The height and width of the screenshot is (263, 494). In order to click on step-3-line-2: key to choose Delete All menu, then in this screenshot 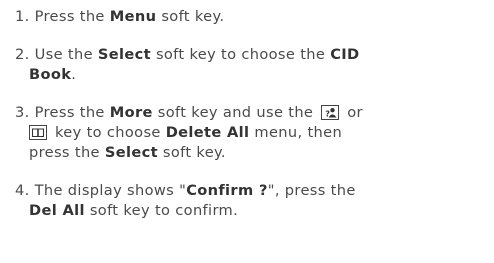, I will do `click(251, 133)`.